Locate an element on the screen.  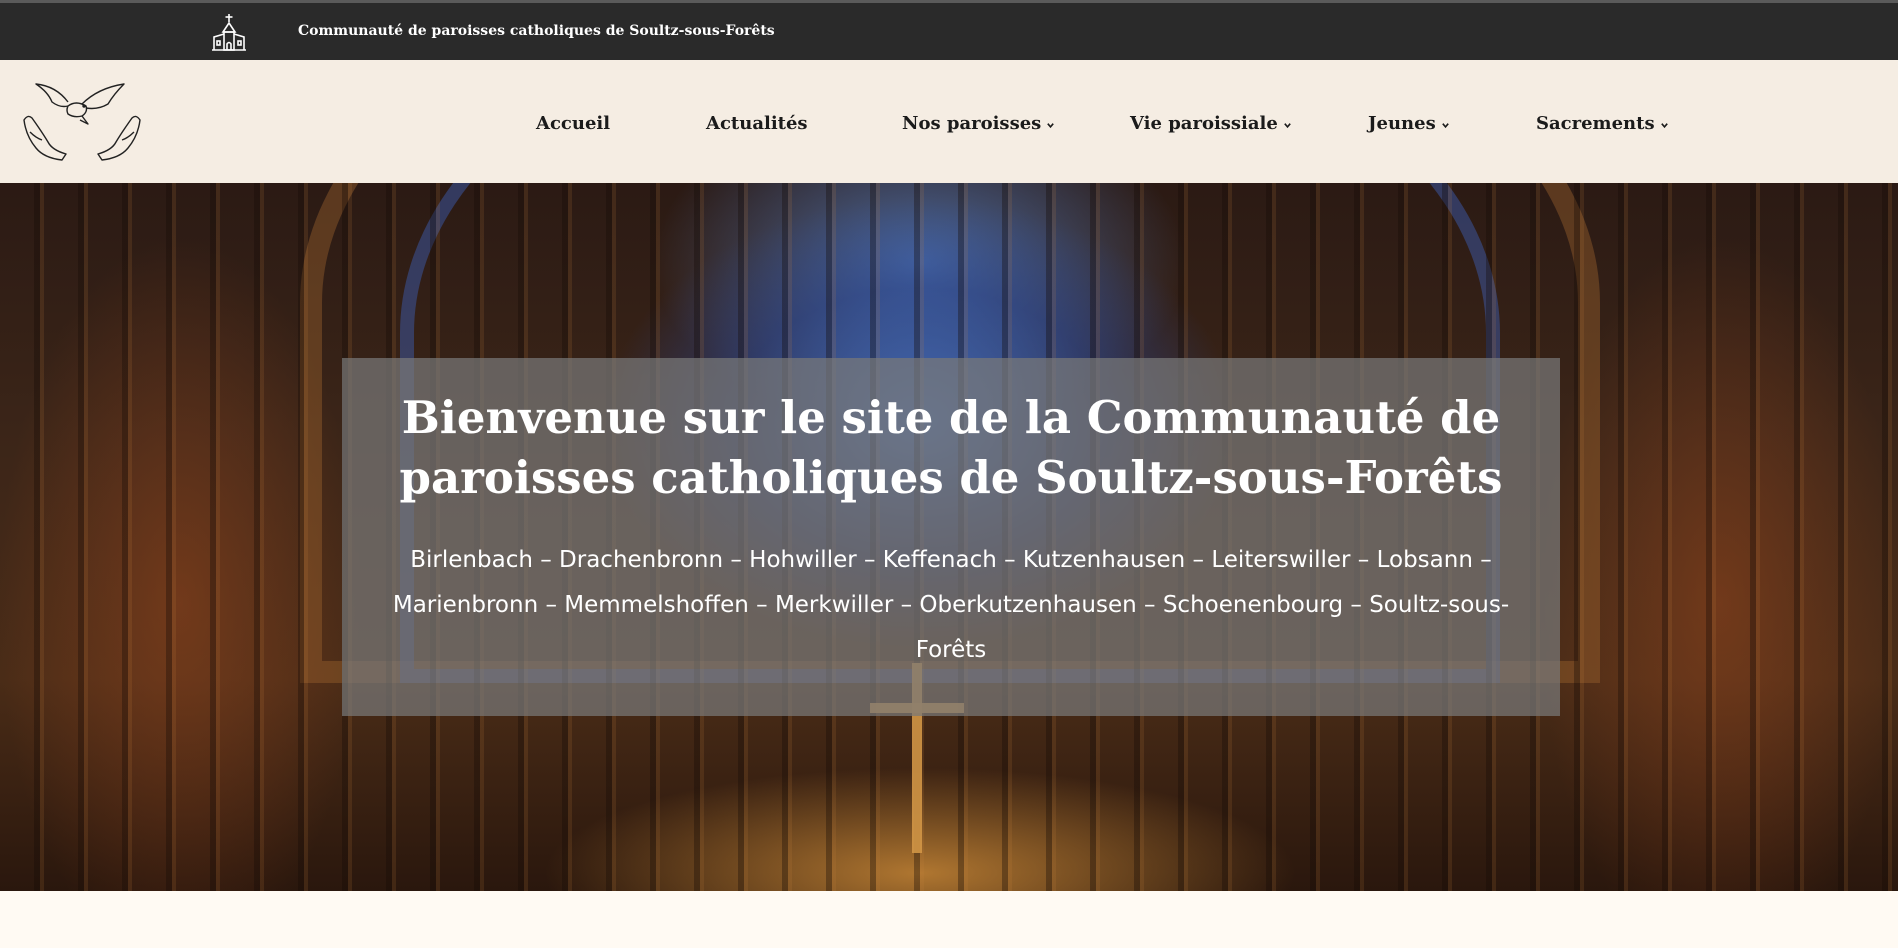
nav-label: Actualités is located at coordinates (757, 123).